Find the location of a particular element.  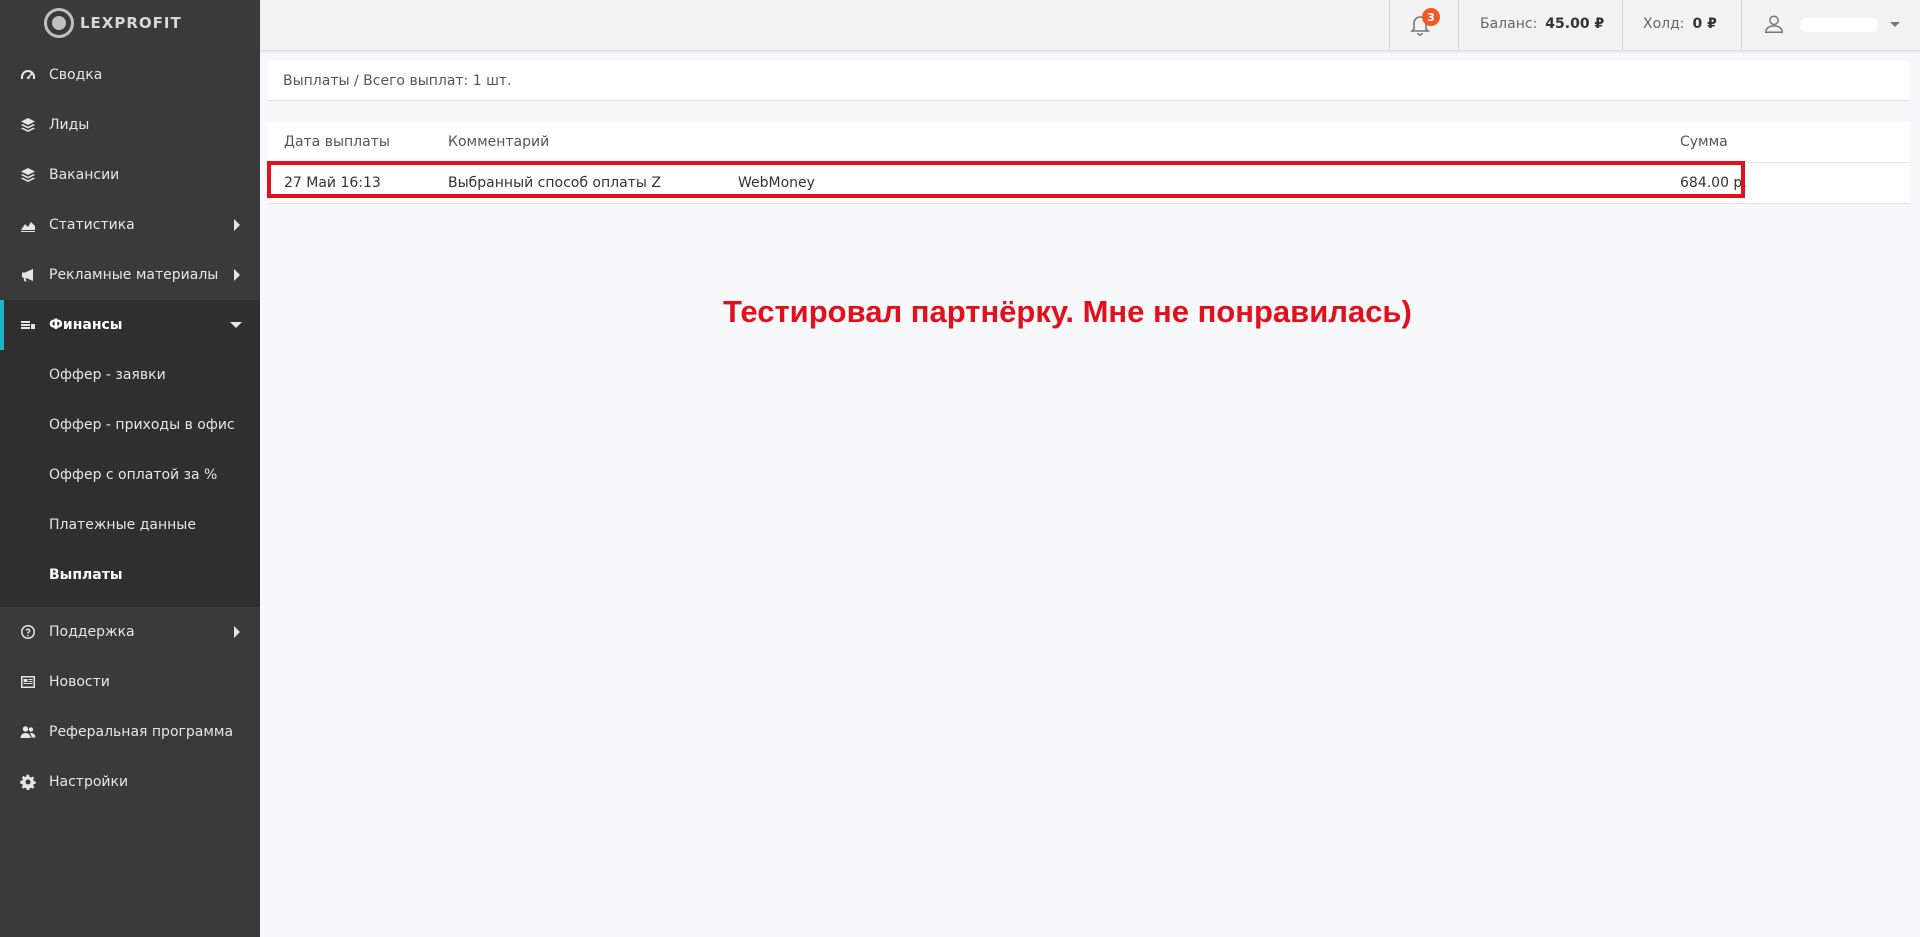

payout-comment: Выбранный способ оплаты Z is located at coordinates (554, 183).